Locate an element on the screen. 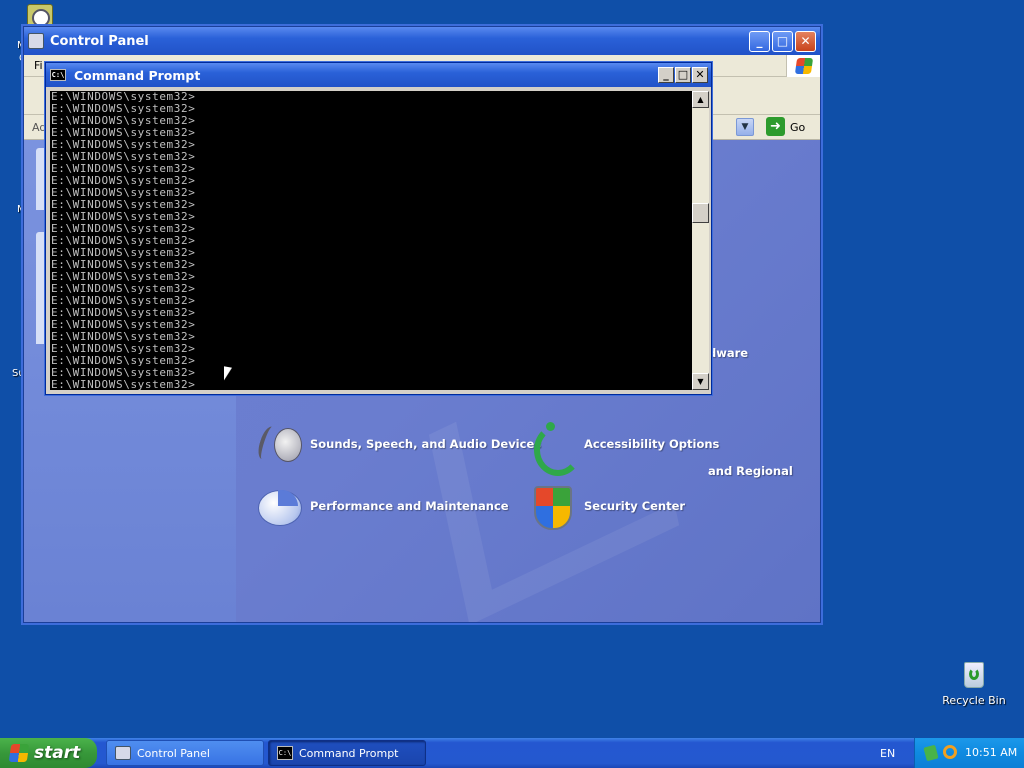  taskbar-item-label: Control Panel is located at coordinates (173, 753).